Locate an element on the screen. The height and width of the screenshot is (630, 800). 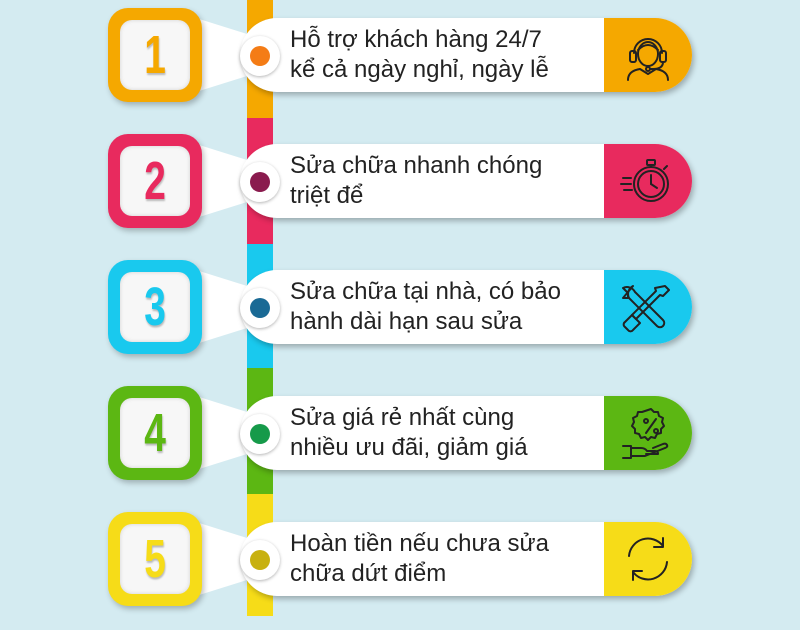
wrench-screwdriver-icon is located at coordinates (646, 309).